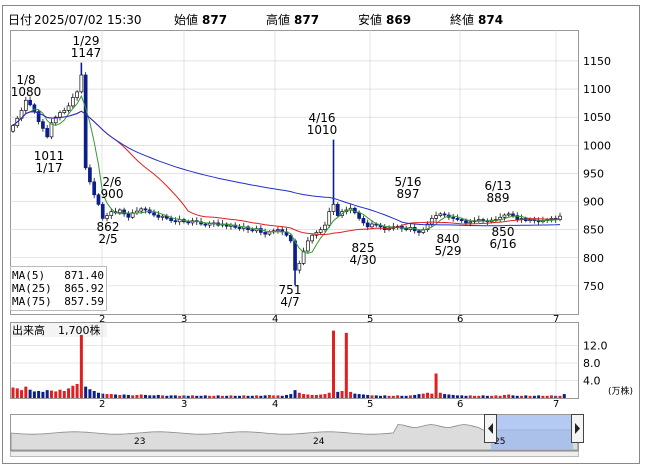 The width and height of the screenshot is (653, 470). What do you see at coordinates (32, 301) in the screenshot?
I see `legend-label: MA(75)` at bounding box center [32, 301].